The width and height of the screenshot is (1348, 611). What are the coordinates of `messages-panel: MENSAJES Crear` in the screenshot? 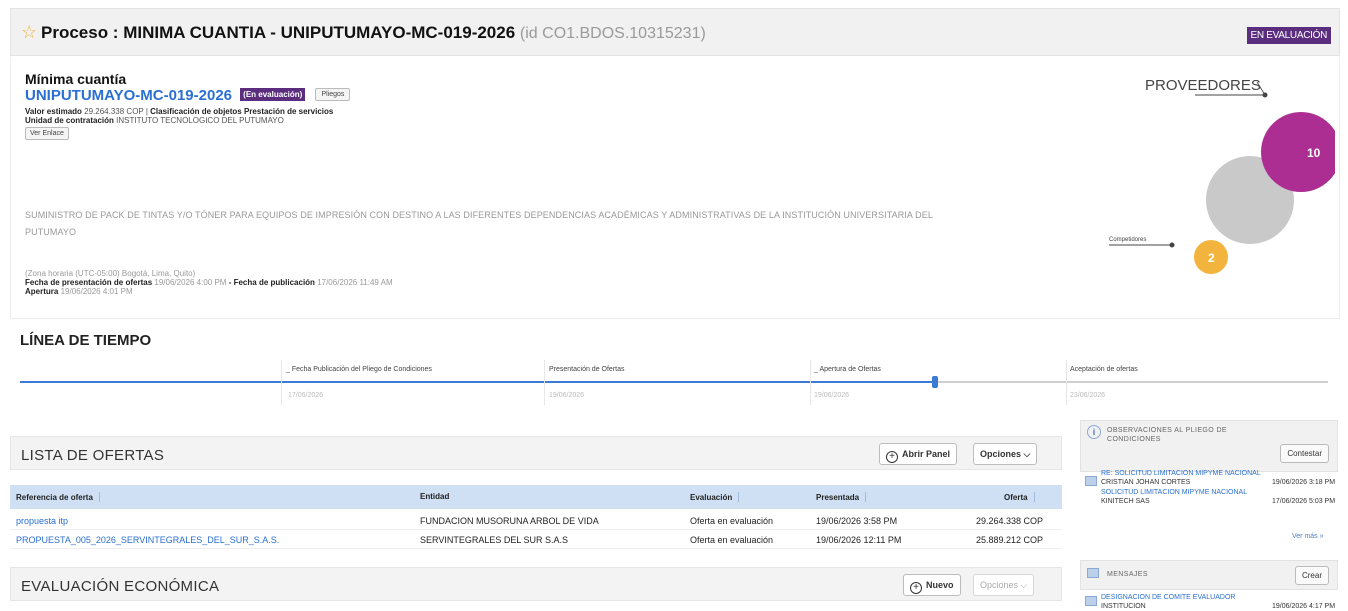 It's located at (1209, 575).